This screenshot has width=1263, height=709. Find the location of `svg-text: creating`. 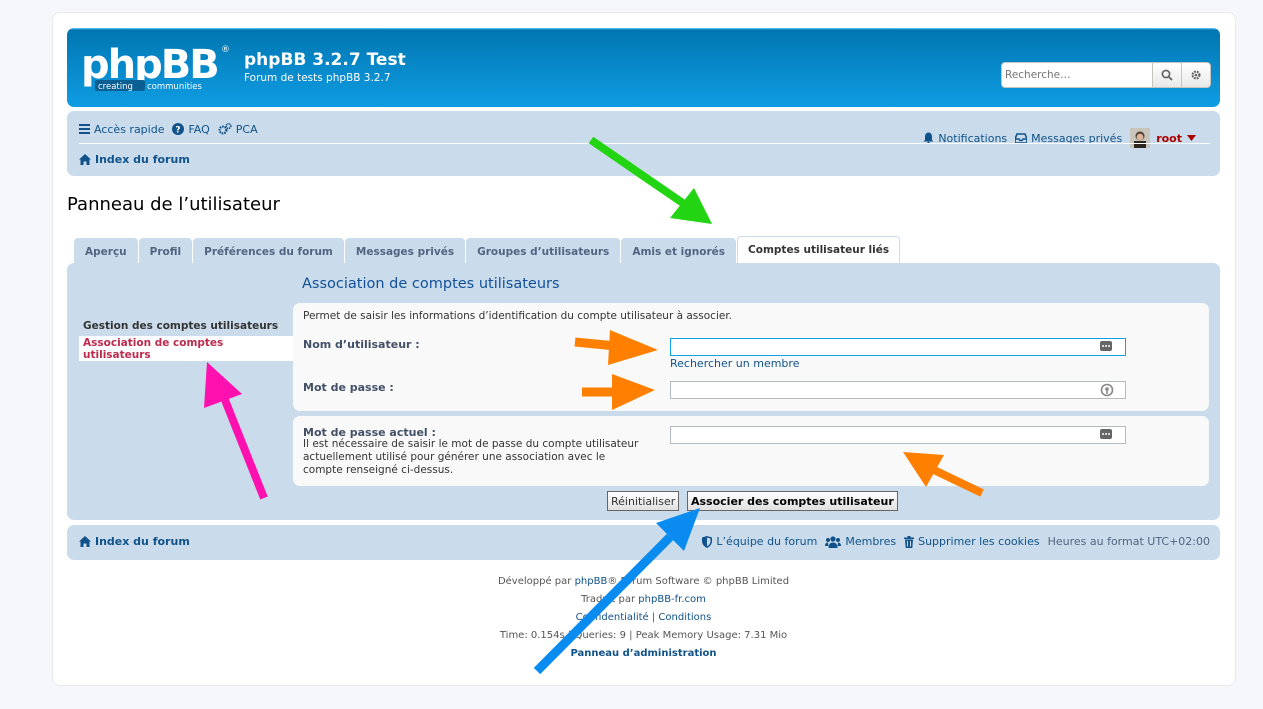

svg-text: creating is located at coordinates (115, 87).